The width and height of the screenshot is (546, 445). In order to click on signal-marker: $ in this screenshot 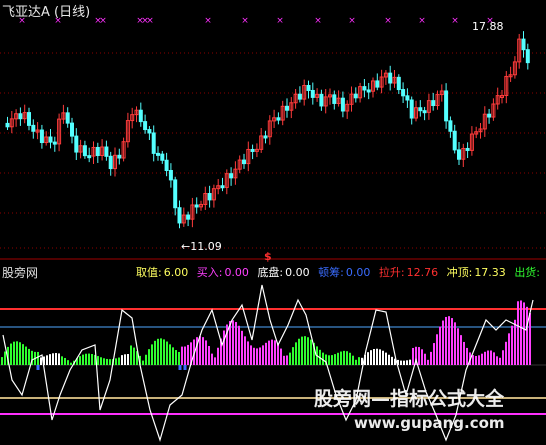, I will do `click(268, 256)`.